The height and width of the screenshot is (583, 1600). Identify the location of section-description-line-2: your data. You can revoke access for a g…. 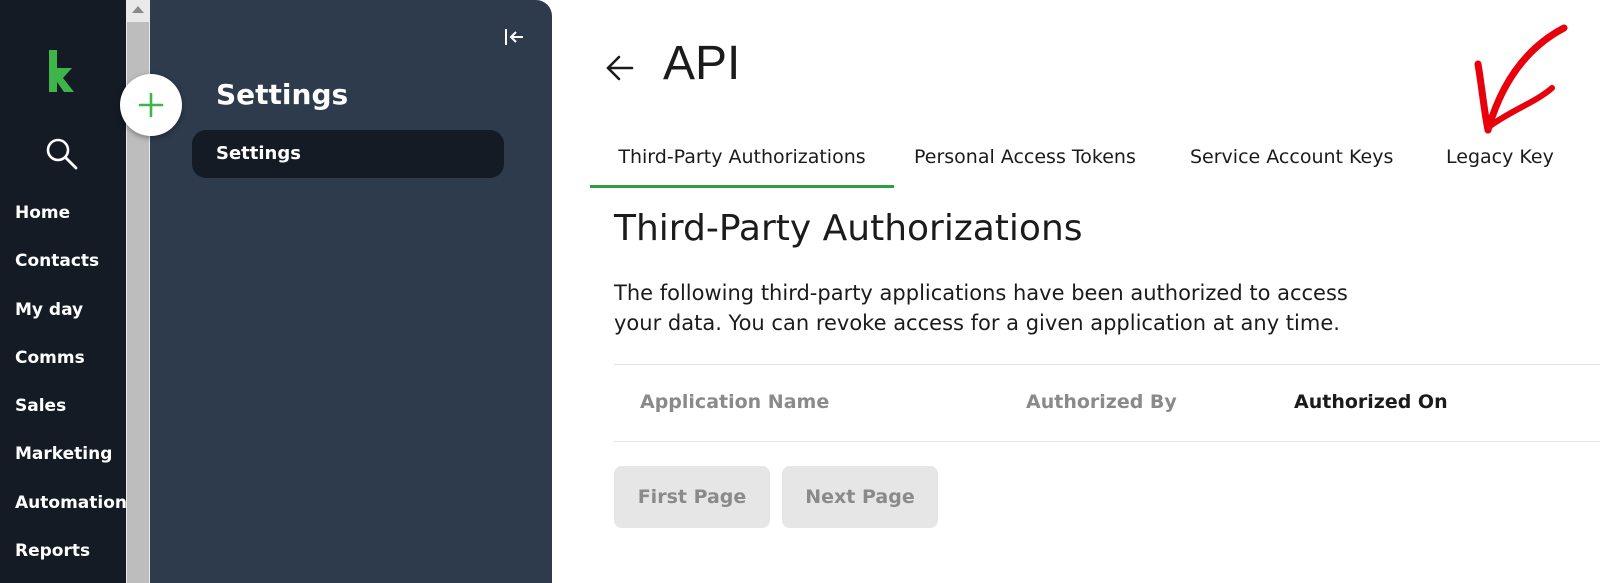
(977, 323).